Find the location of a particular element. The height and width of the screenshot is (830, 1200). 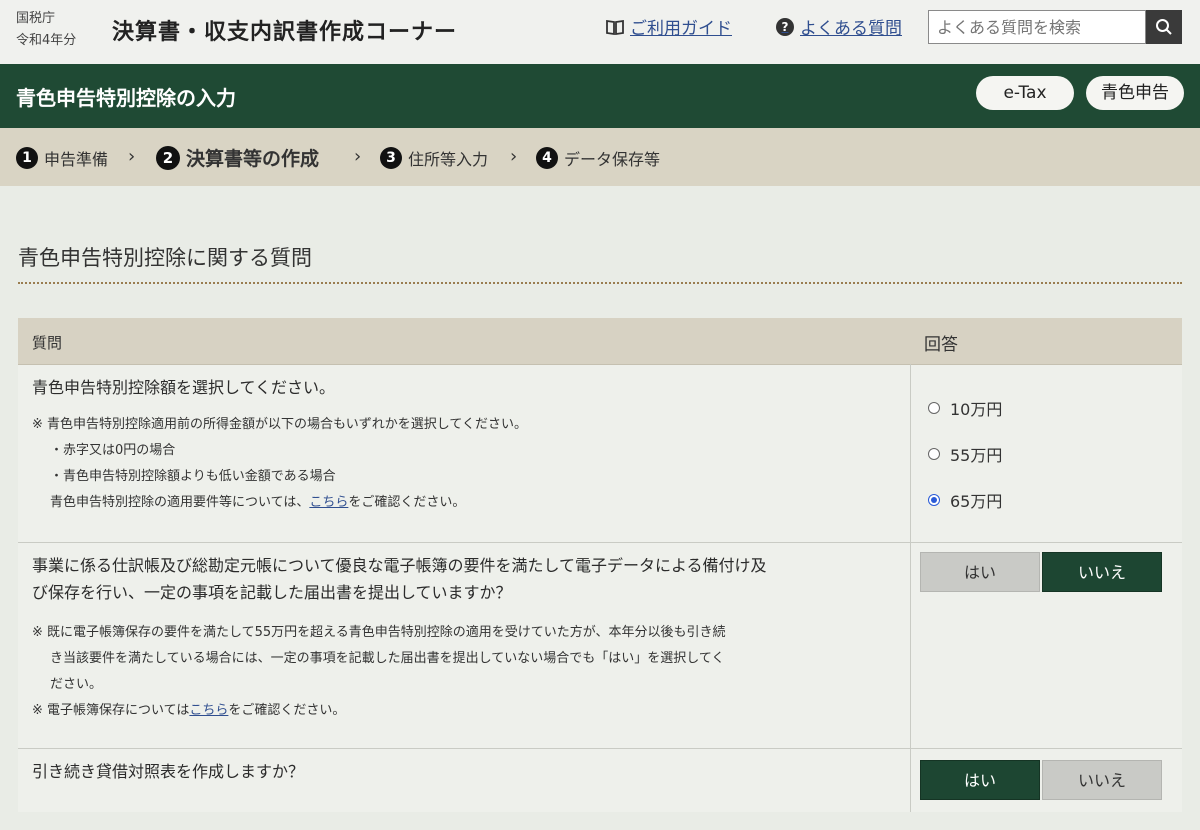

step-number: 4 is located at coordinates (547, 158).